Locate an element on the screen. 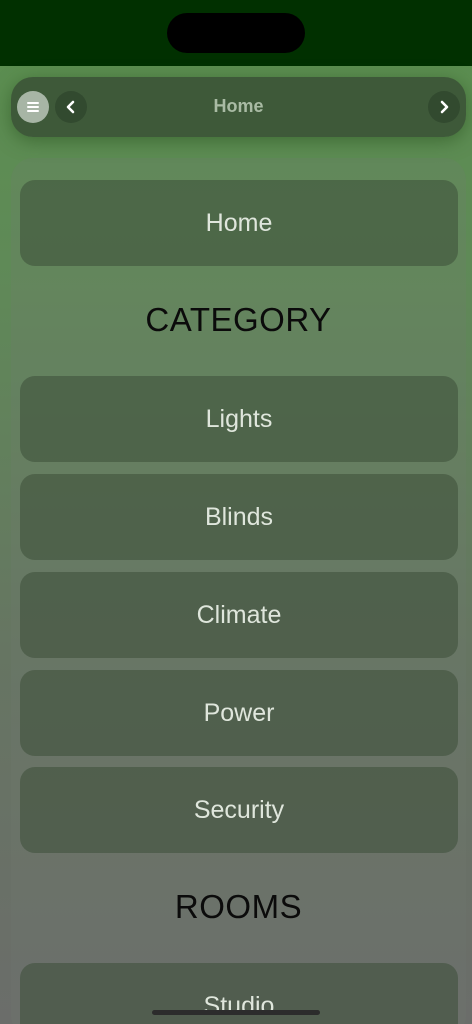 This screenshot has width=472, height=1024. menu-item-label: Security is located at coordinates (239, 809).